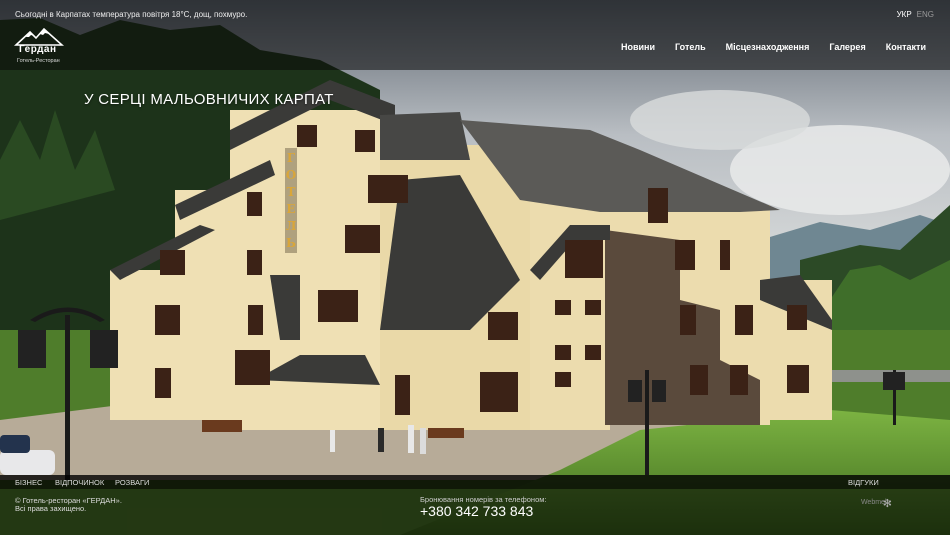 This screenshot has width=950, height=535. I want to click on nav-item-contacts: Контакти, so click(906, 47).